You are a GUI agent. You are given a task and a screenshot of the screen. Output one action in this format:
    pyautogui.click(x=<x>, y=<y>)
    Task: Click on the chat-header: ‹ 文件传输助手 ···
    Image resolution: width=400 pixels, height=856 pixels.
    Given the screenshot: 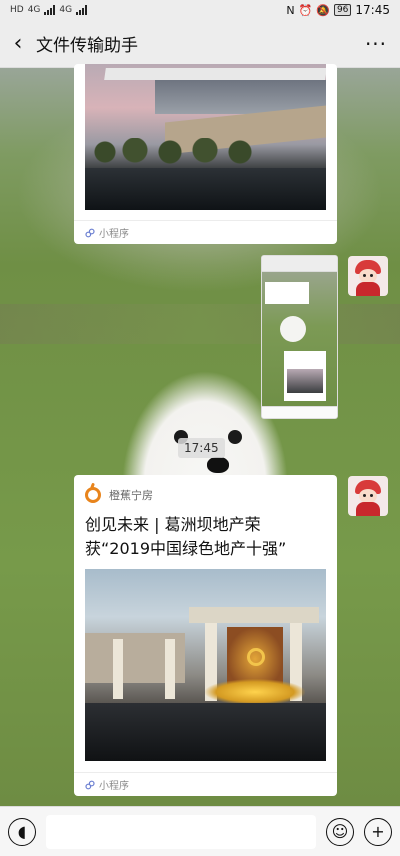 What is the action you would take?
    pyautogui.click(x=200, y=44)
    